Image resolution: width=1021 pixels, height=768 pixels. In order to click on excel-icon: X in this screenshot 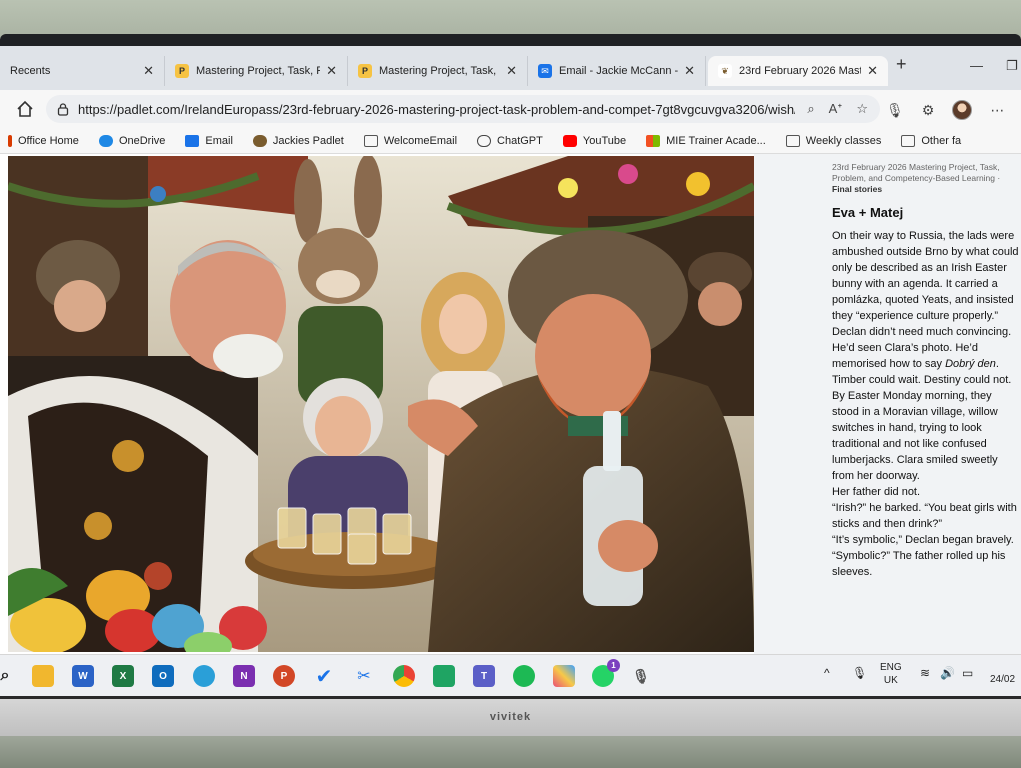, I will do `click(123, 676)`.